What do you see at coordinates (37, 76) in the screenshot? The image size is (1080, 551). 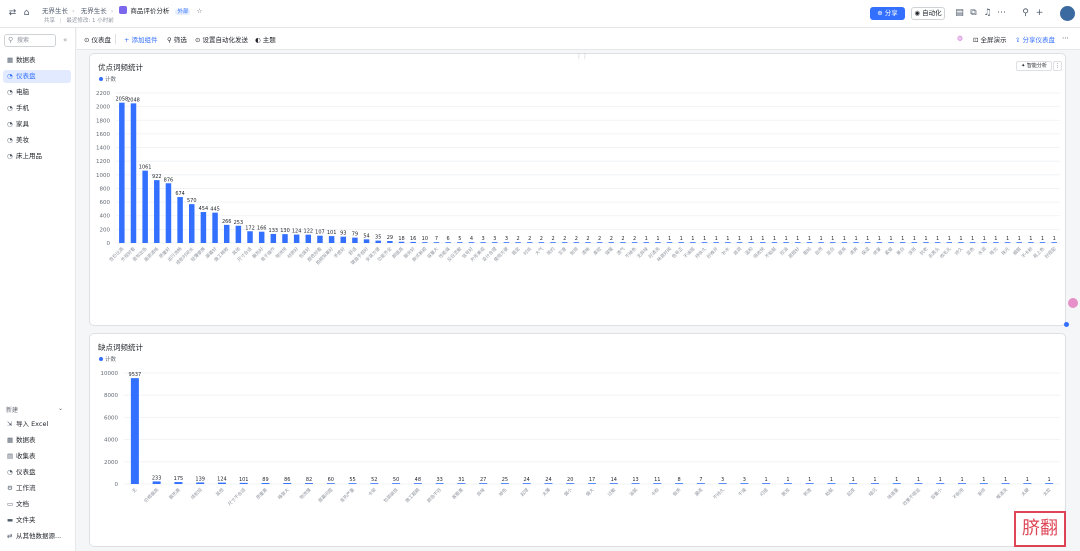 I see `sidebar-item: ◔ 仪表盘` at bounding box center [37, 76].